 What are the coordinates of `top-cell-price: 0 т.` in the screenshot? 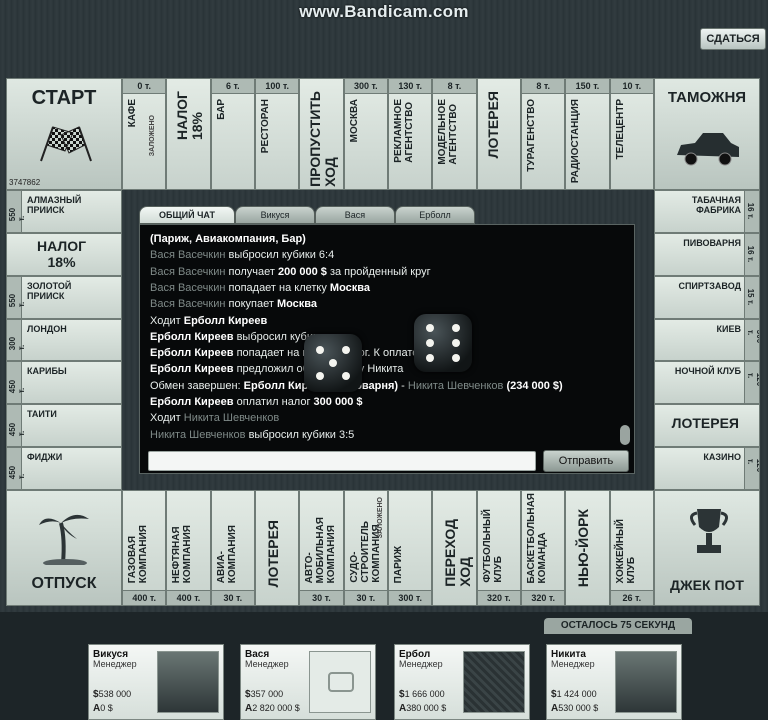 It's located at (144, 86).